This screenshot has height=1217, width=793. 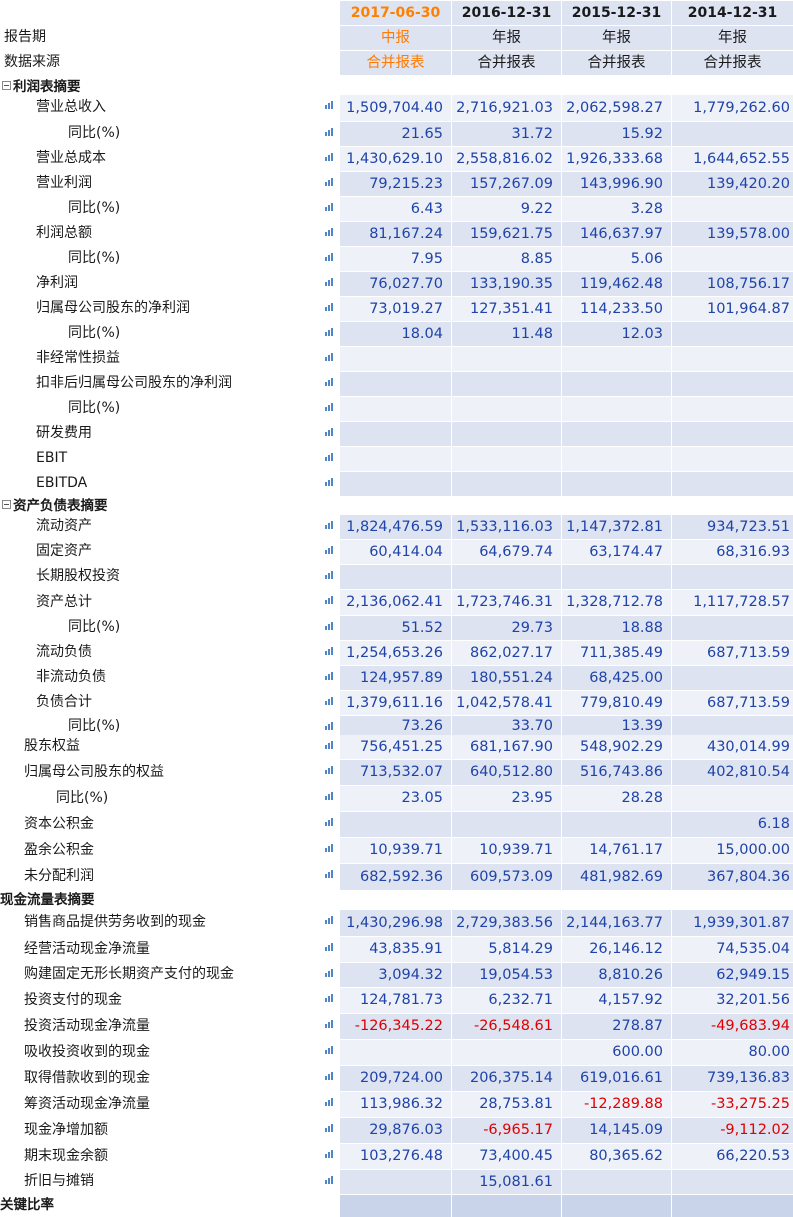 What do you see at coordinates (506, 923) in the screenshot?
I see `value-cell: 2,729,383.56` at bounding box center [506, 923].